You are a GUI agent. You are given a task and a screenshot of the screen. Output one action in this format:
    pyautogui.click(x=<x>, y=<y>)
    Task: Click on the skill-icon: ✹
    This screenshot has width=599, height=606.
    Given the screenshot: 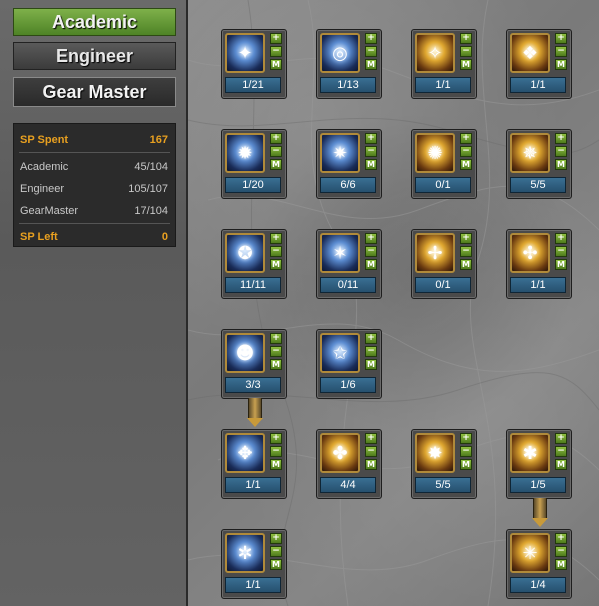 What is the action you would take?
    pyautogui.click(x=245, y=153)
    